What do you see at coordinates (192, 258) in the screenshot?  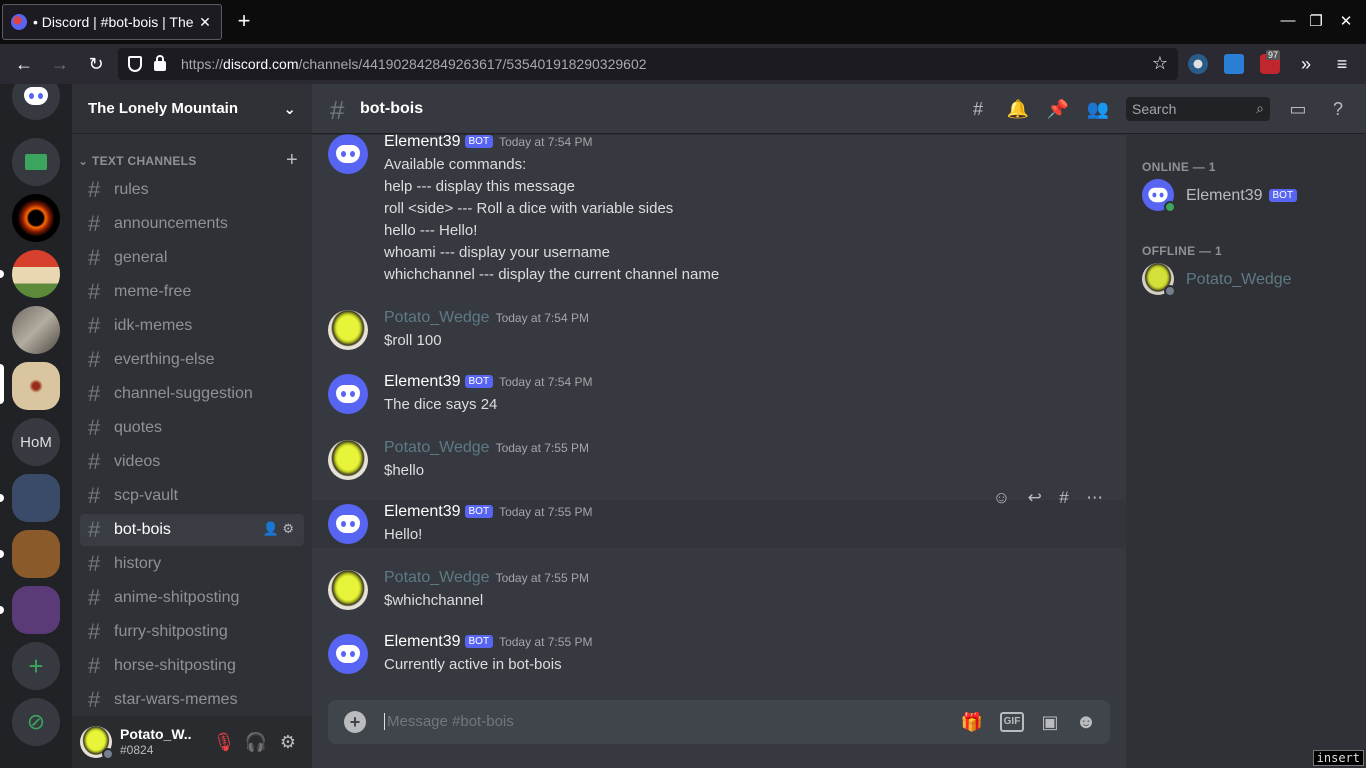 I see `channel-general: # general` at bounding box center [192, 258].